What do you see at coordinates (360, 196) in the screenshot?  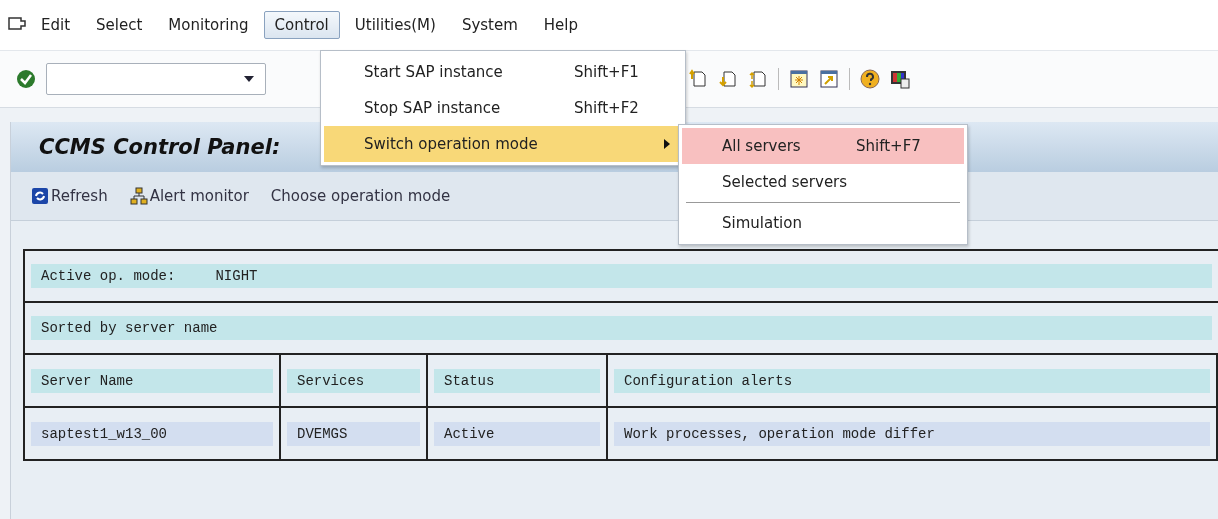 I see `toolbar-button: Choose operation mode` at bounding box center [360, 196].